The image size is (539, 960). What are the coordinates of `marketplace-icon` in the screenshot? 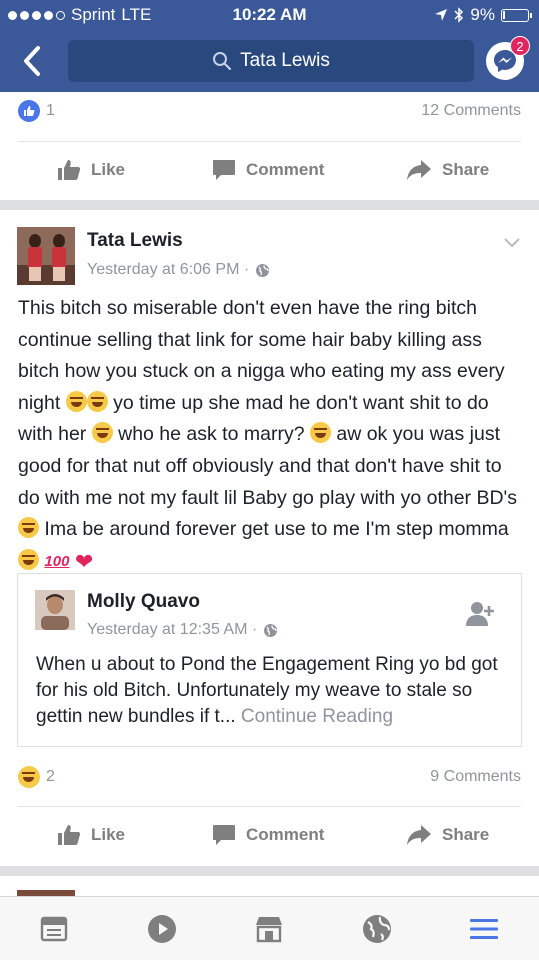 It's located at (269, 930).